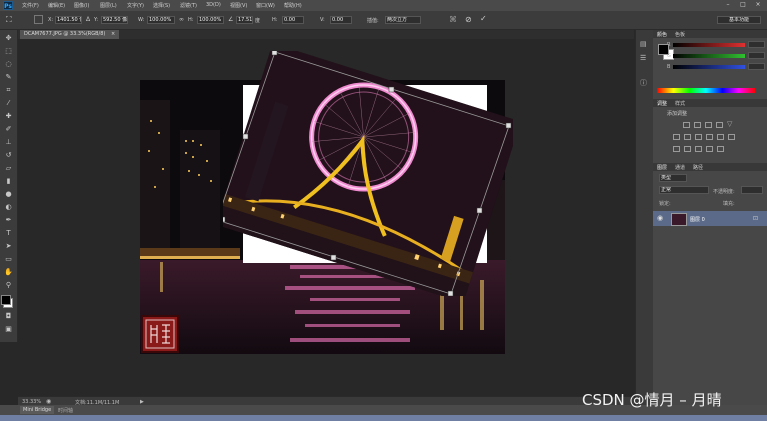 The image size is (767, 421). I want to click on lasso-tool-icon: ◌, so click(8, 64).